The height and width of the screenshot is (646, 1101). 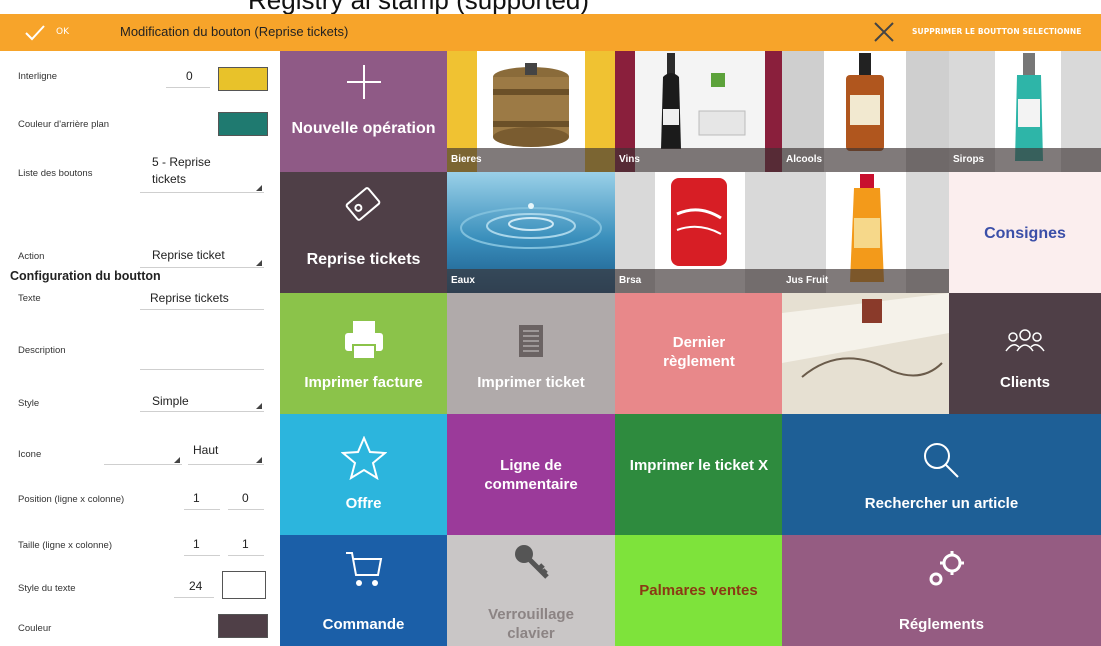 I want to click on tile-label: Jus Fruit, so click(x=807, y=280).